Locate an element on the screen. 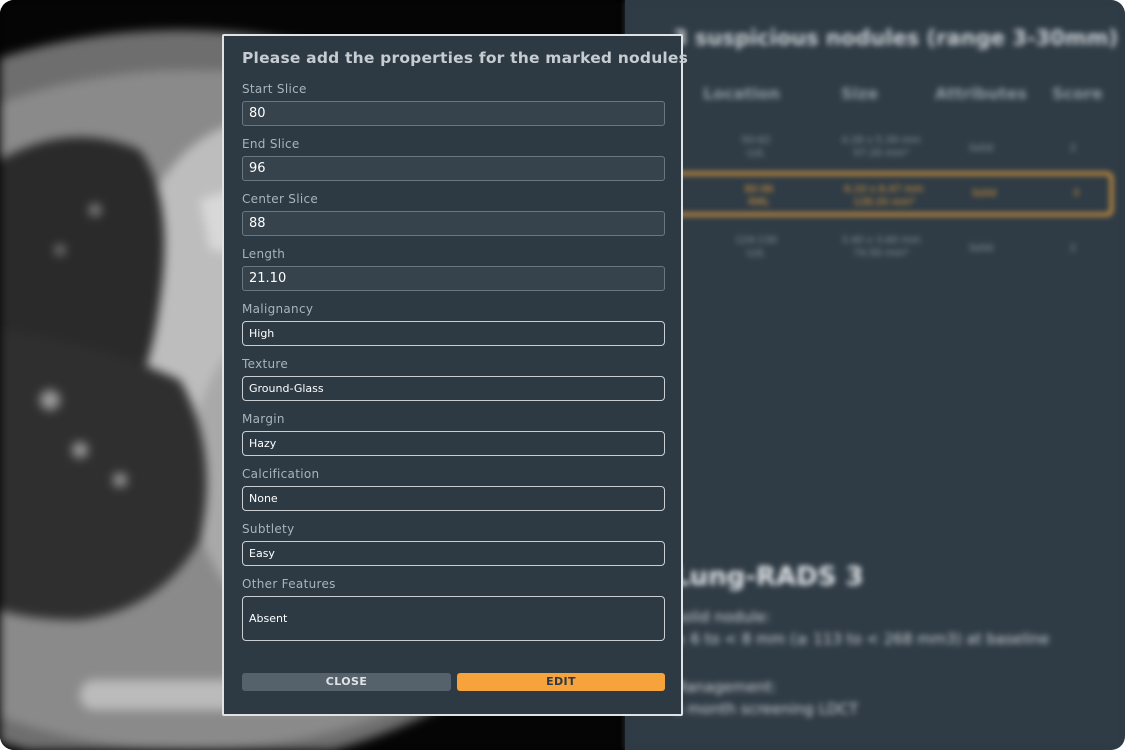 This screenshot has width=1125, height=750. subtlety-label: Subtlety is located at coordinates (268, 529).